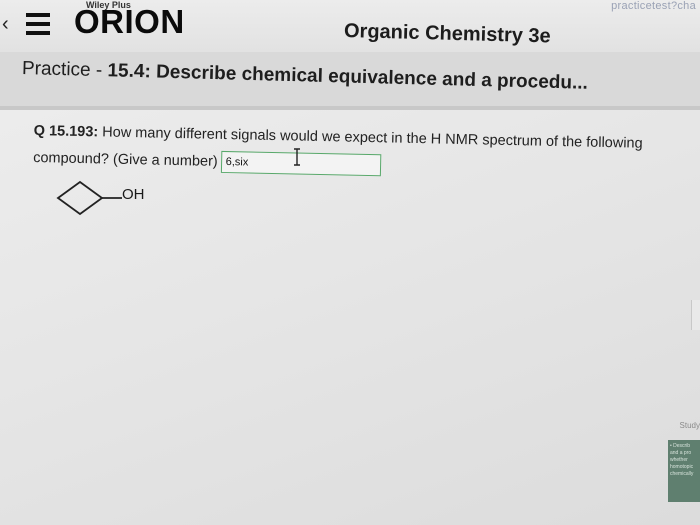 Image resolution: width=700 pixels, height=525 pixels. I want to click on orion-logo: ORION, so click(129, 22).